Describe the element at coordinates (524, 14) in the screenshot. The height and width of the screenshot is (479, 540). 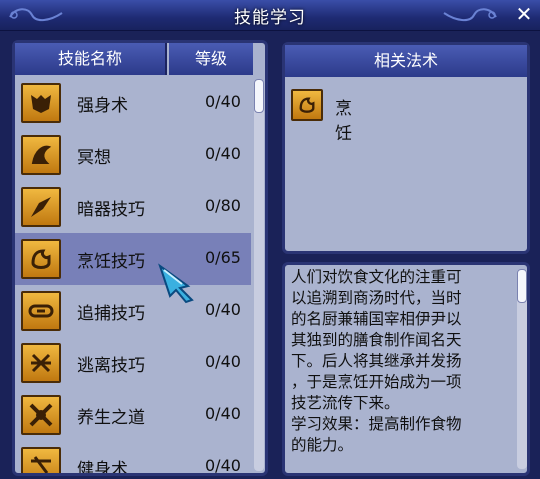
I see `close-icon: ✕` at that location.